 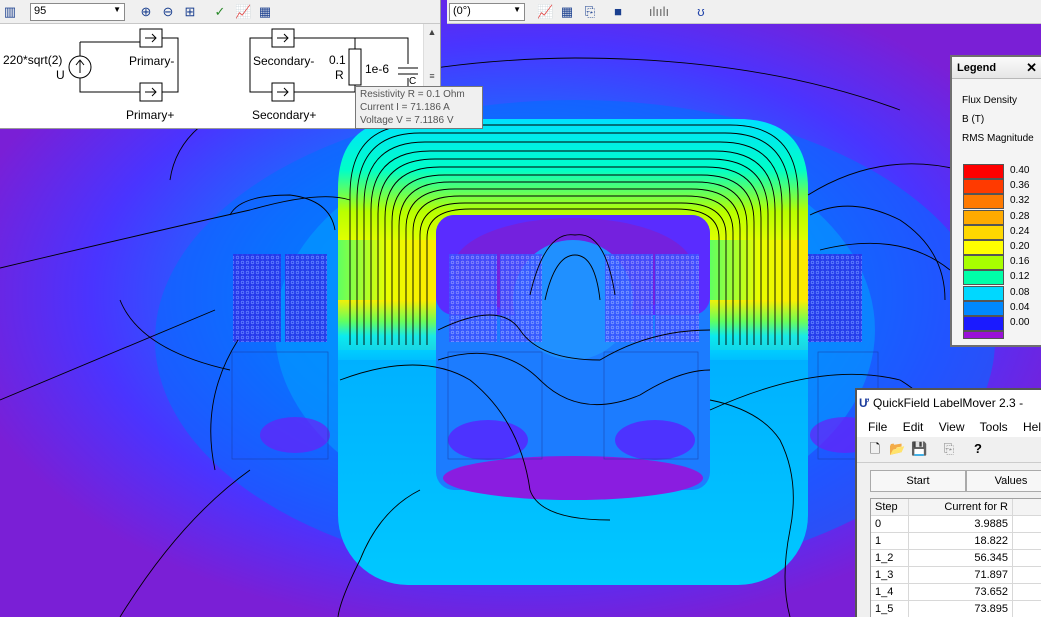 I want to click on table-cell-current: 71.897, so click(x=961, y=575).